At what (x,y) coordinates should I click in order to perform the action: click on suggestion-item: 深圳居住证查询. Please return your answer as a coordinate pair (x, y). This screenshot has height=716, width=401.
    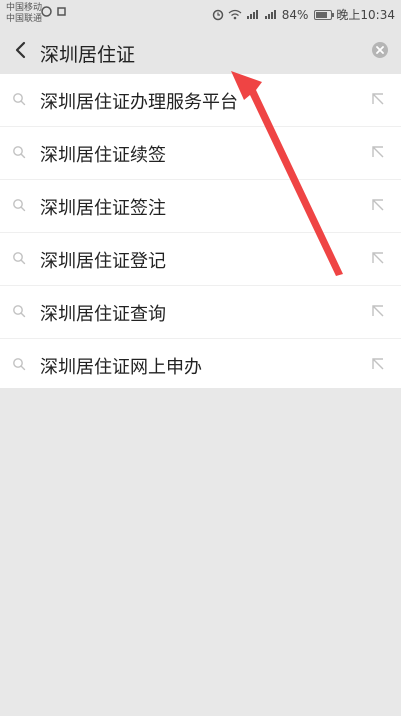
    Looking at the image, I should click on (200, 312).